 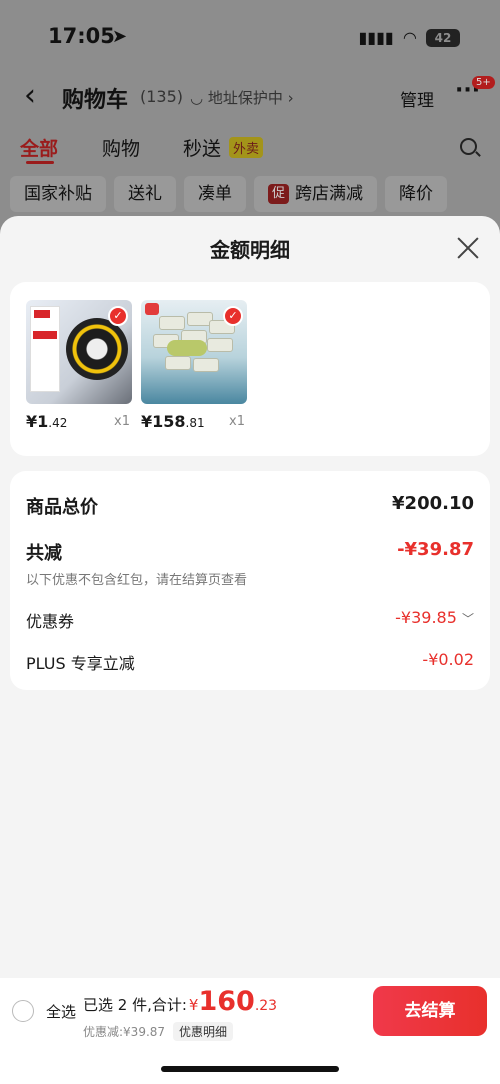 What do you see at coordinates (121, 147) in the screenshot?
I see `tab-shopping: 购物` at bounding box center [121, 147].